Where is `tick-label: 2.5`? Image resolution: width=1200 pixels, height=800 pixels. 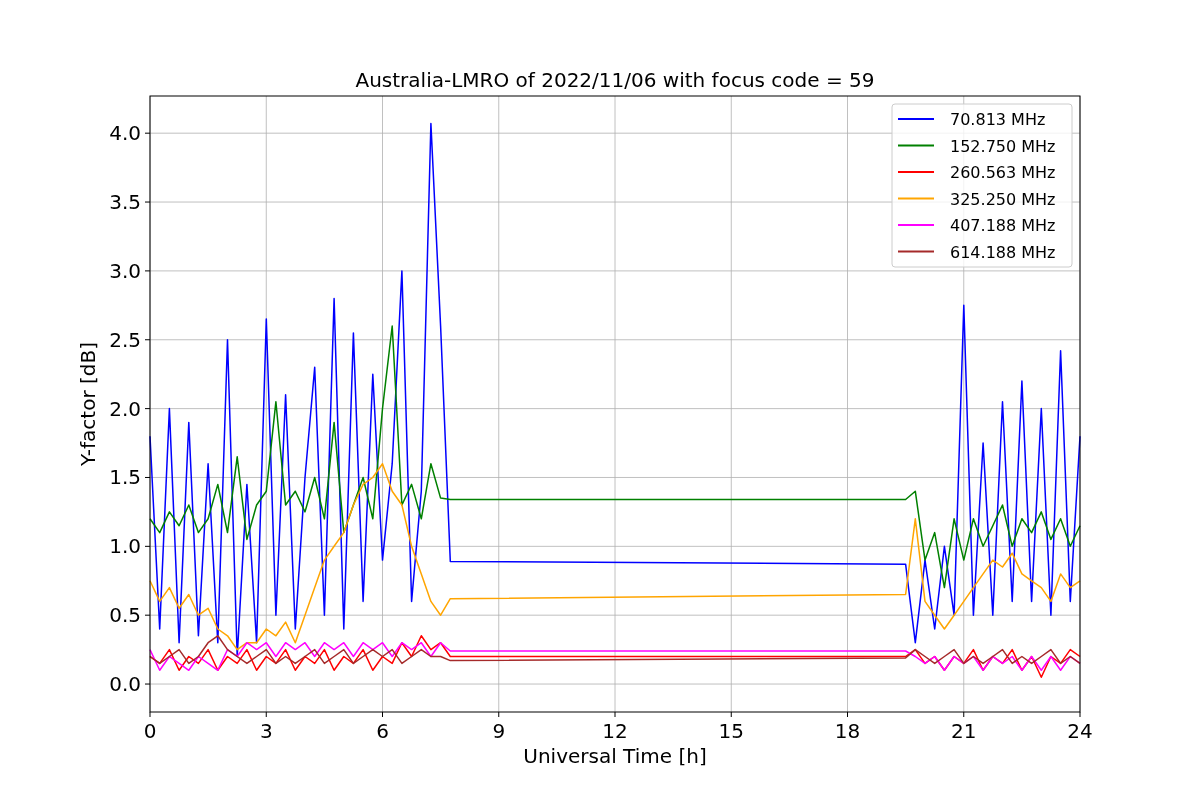 tick-label: 2.5 is located at coordinates (125, 339).